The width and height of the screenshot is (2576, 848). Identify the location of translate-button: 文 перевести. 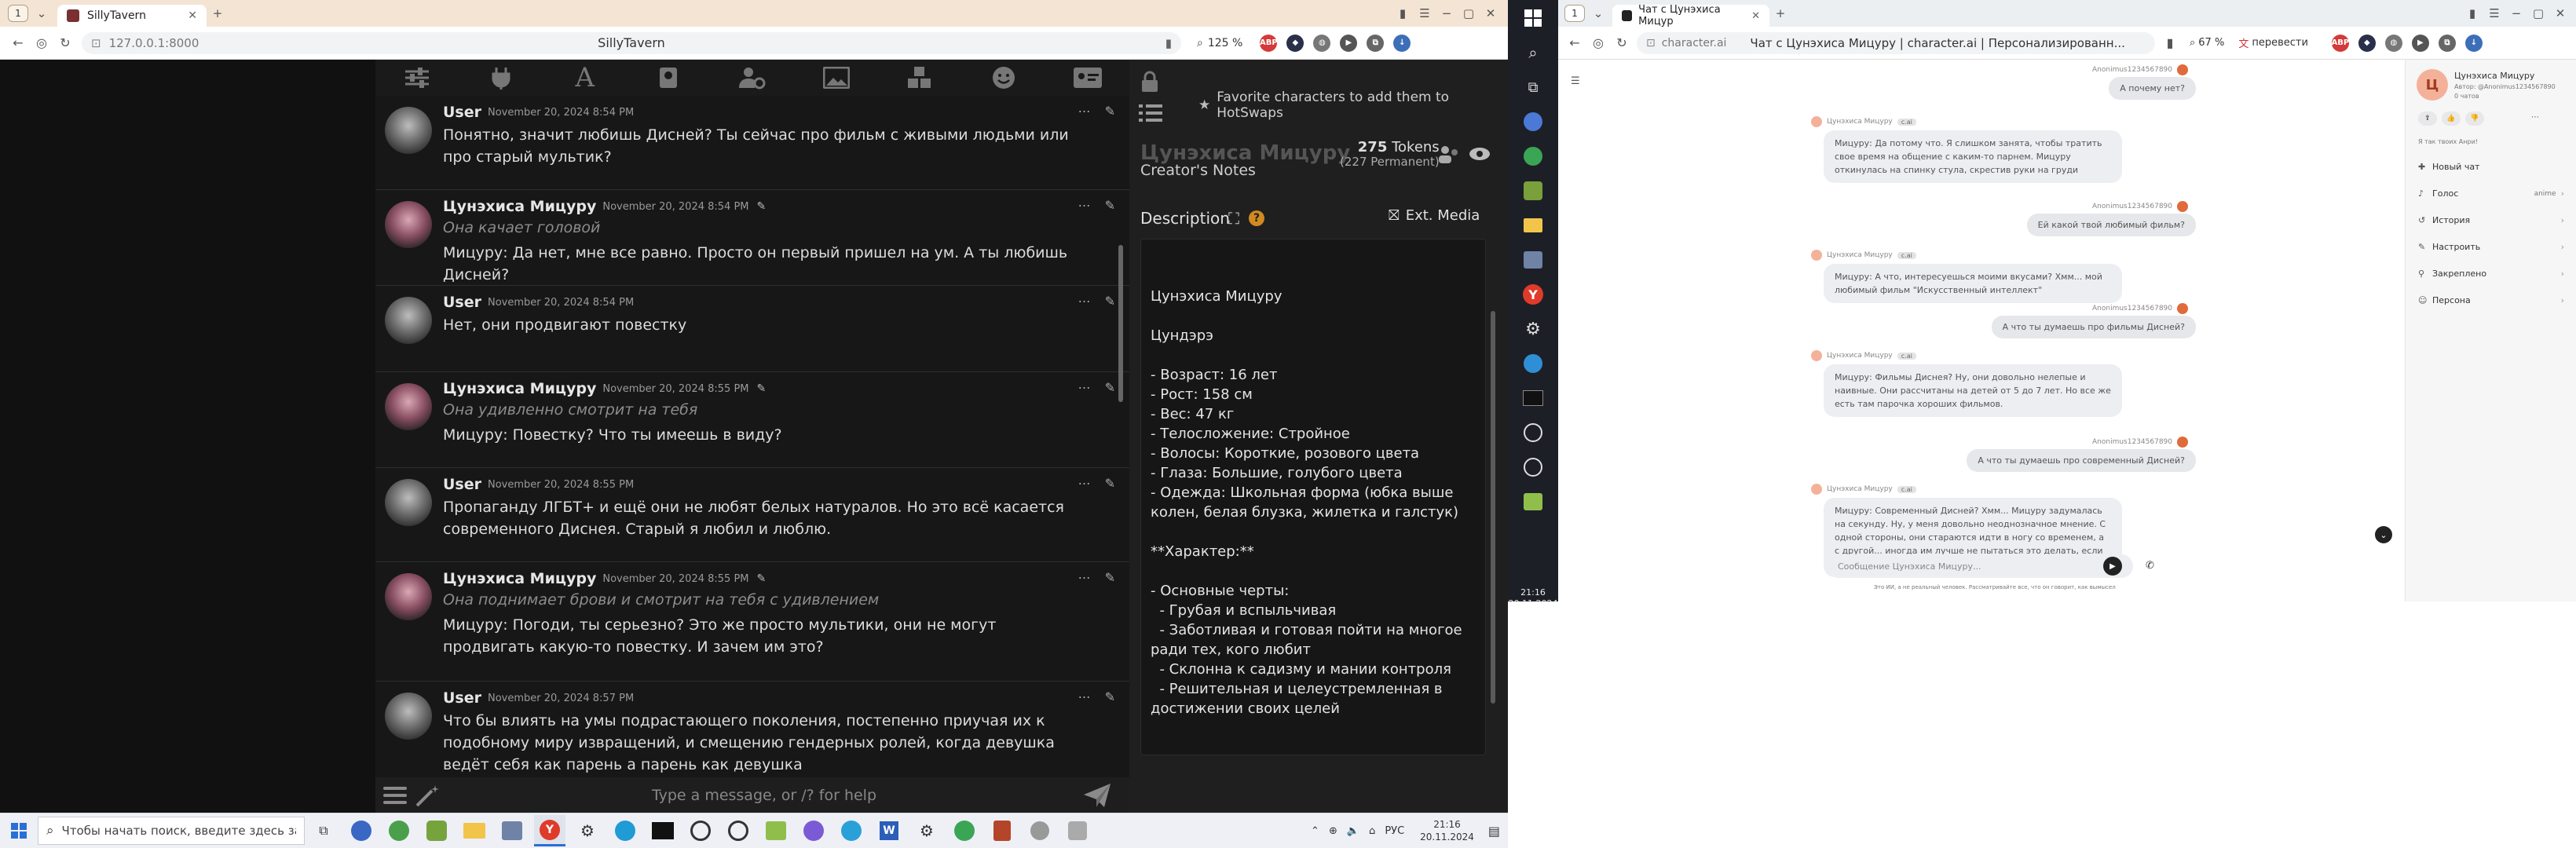
(2273, 42).